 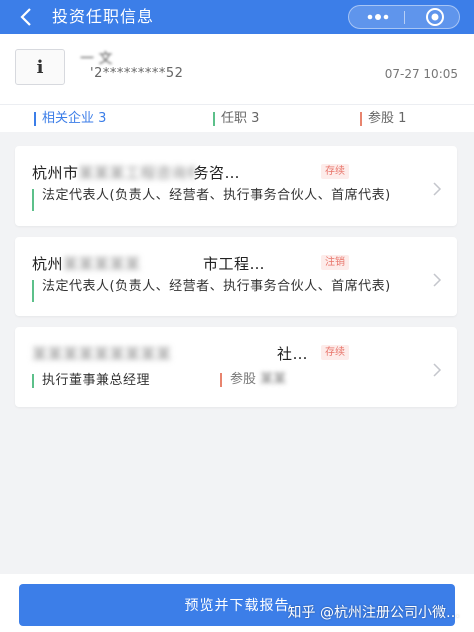 I want to click on company-name-redacted: 某某某某某, so click(x=102, y=264).